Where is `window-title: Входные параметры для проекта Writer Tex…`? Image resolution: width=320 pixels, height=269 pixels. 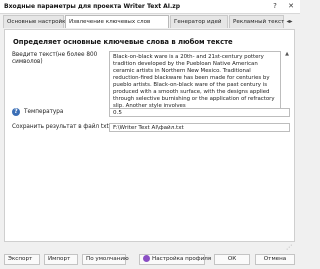 window-title: Входные параметры для проекта Writer Tex… is located at coordinates (92, 6).